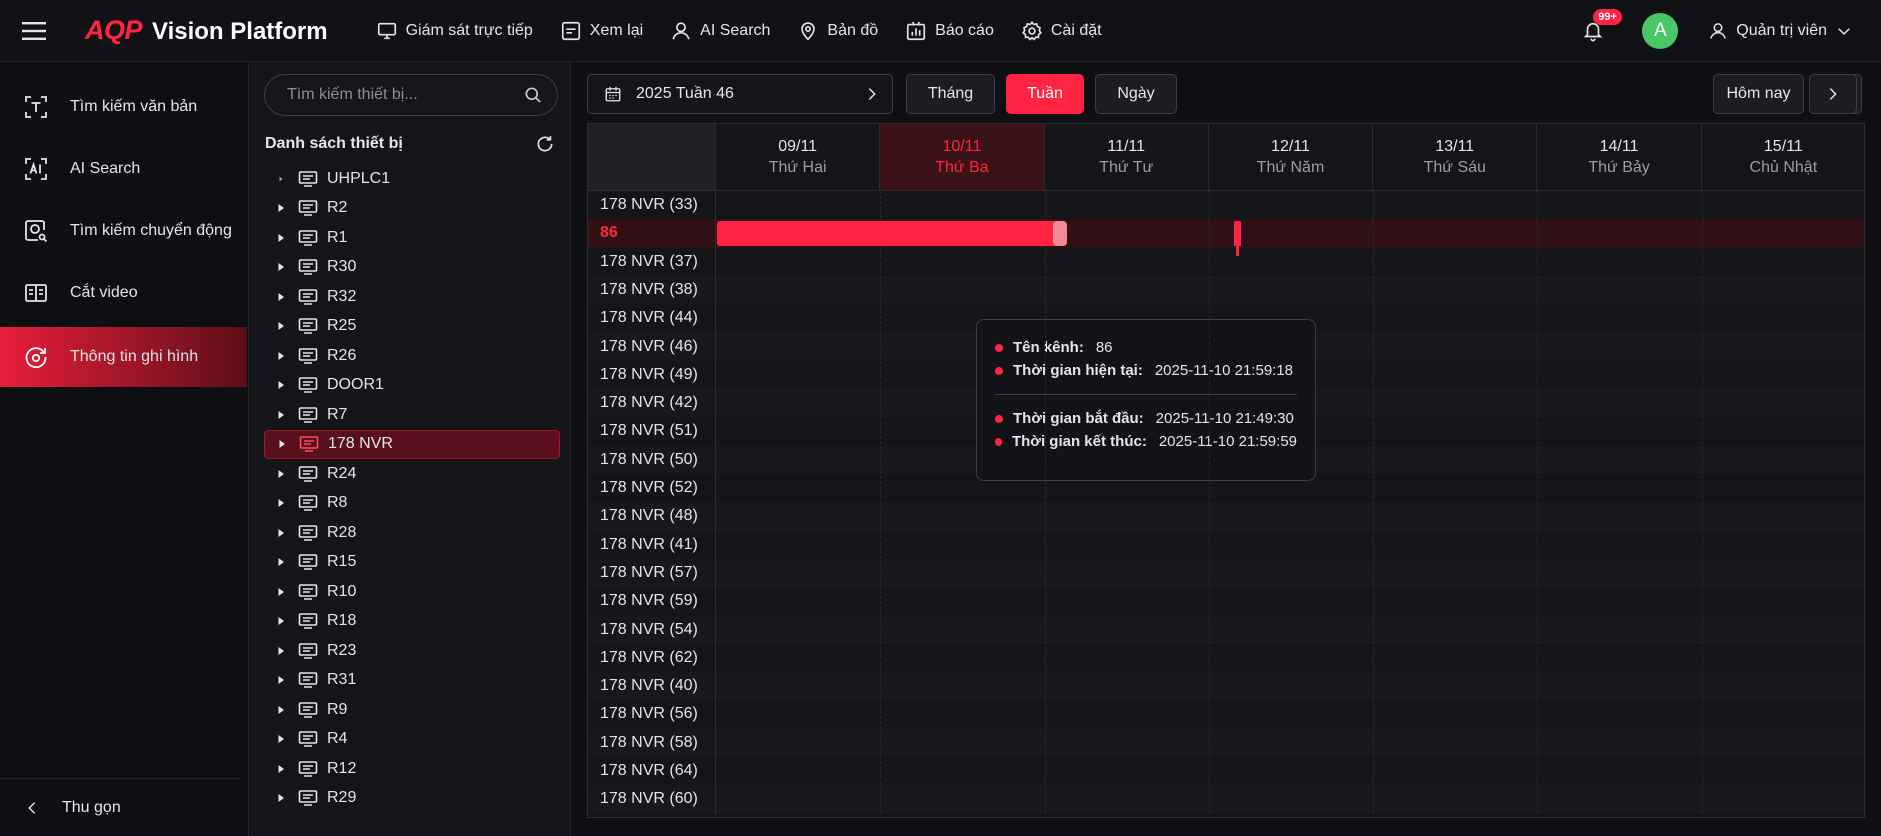 This screenshot has height=836, width=1881. I want to click on user-menu: Quản trị viên, so click(1780, 31).